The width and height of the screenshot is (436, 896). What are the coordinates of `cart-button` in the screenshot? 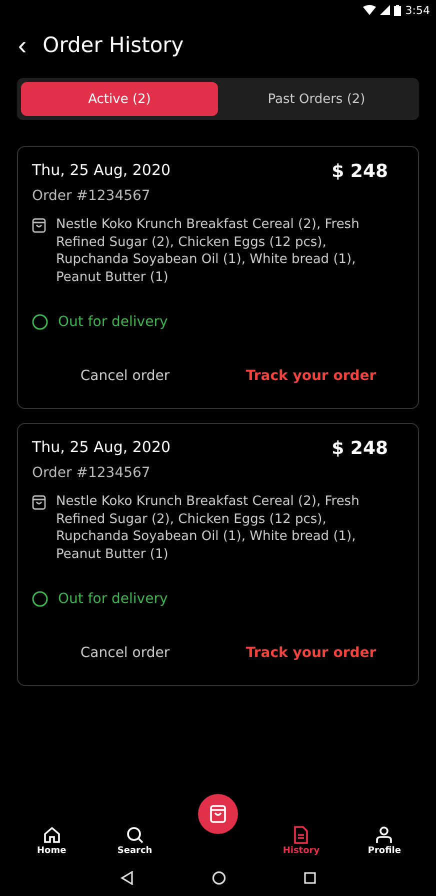 It's located at (218, 814).